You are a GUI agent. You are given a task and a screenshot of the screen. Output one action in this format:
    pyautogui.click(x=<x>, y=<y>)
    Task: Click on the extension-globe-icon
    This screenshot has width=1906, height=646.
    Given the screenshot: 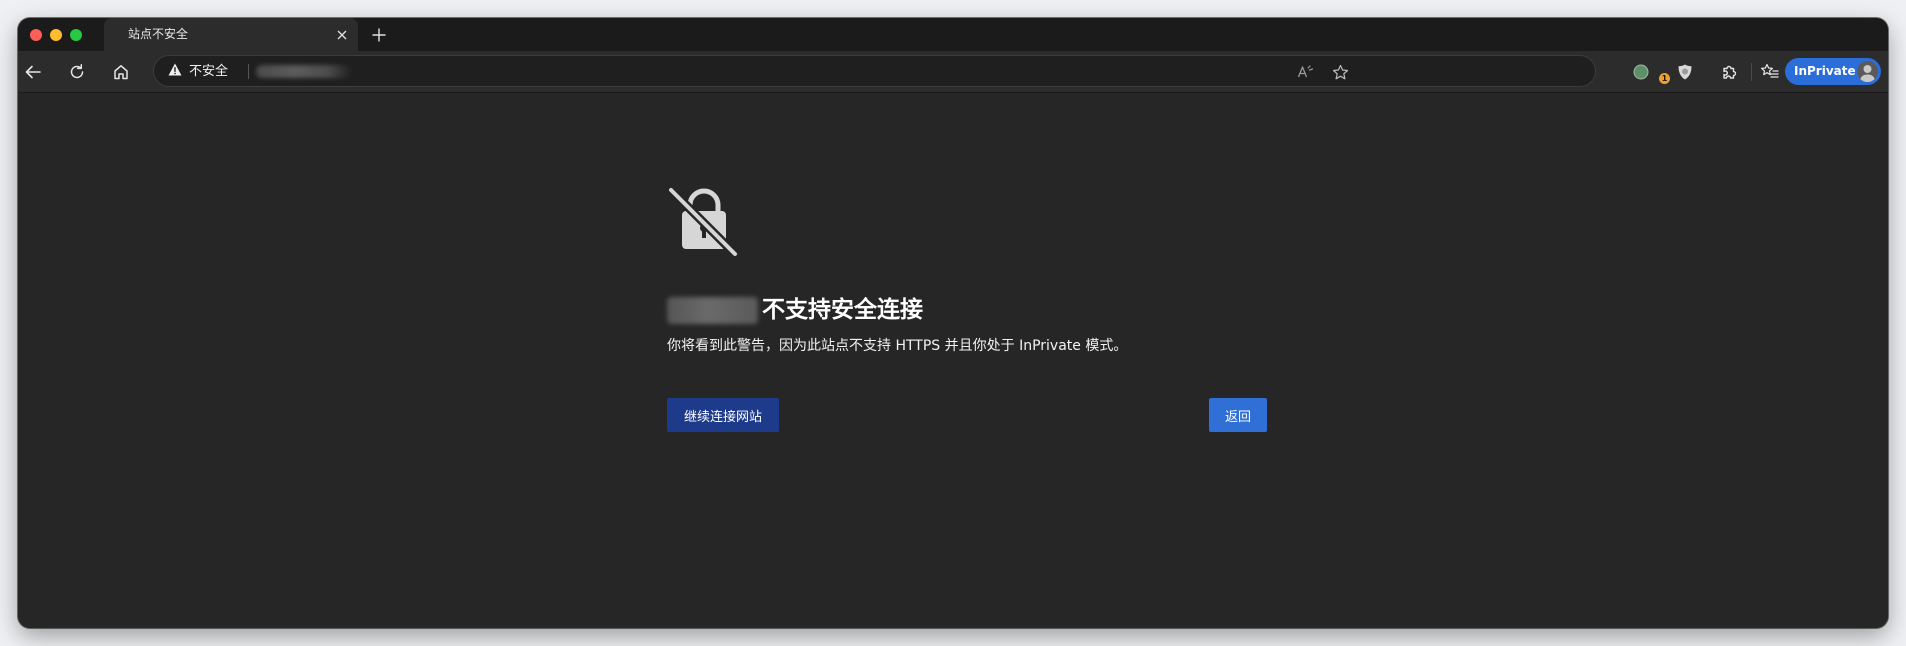 What is the action you would take?
    pyautogui.click(x=1641, y=72)
    